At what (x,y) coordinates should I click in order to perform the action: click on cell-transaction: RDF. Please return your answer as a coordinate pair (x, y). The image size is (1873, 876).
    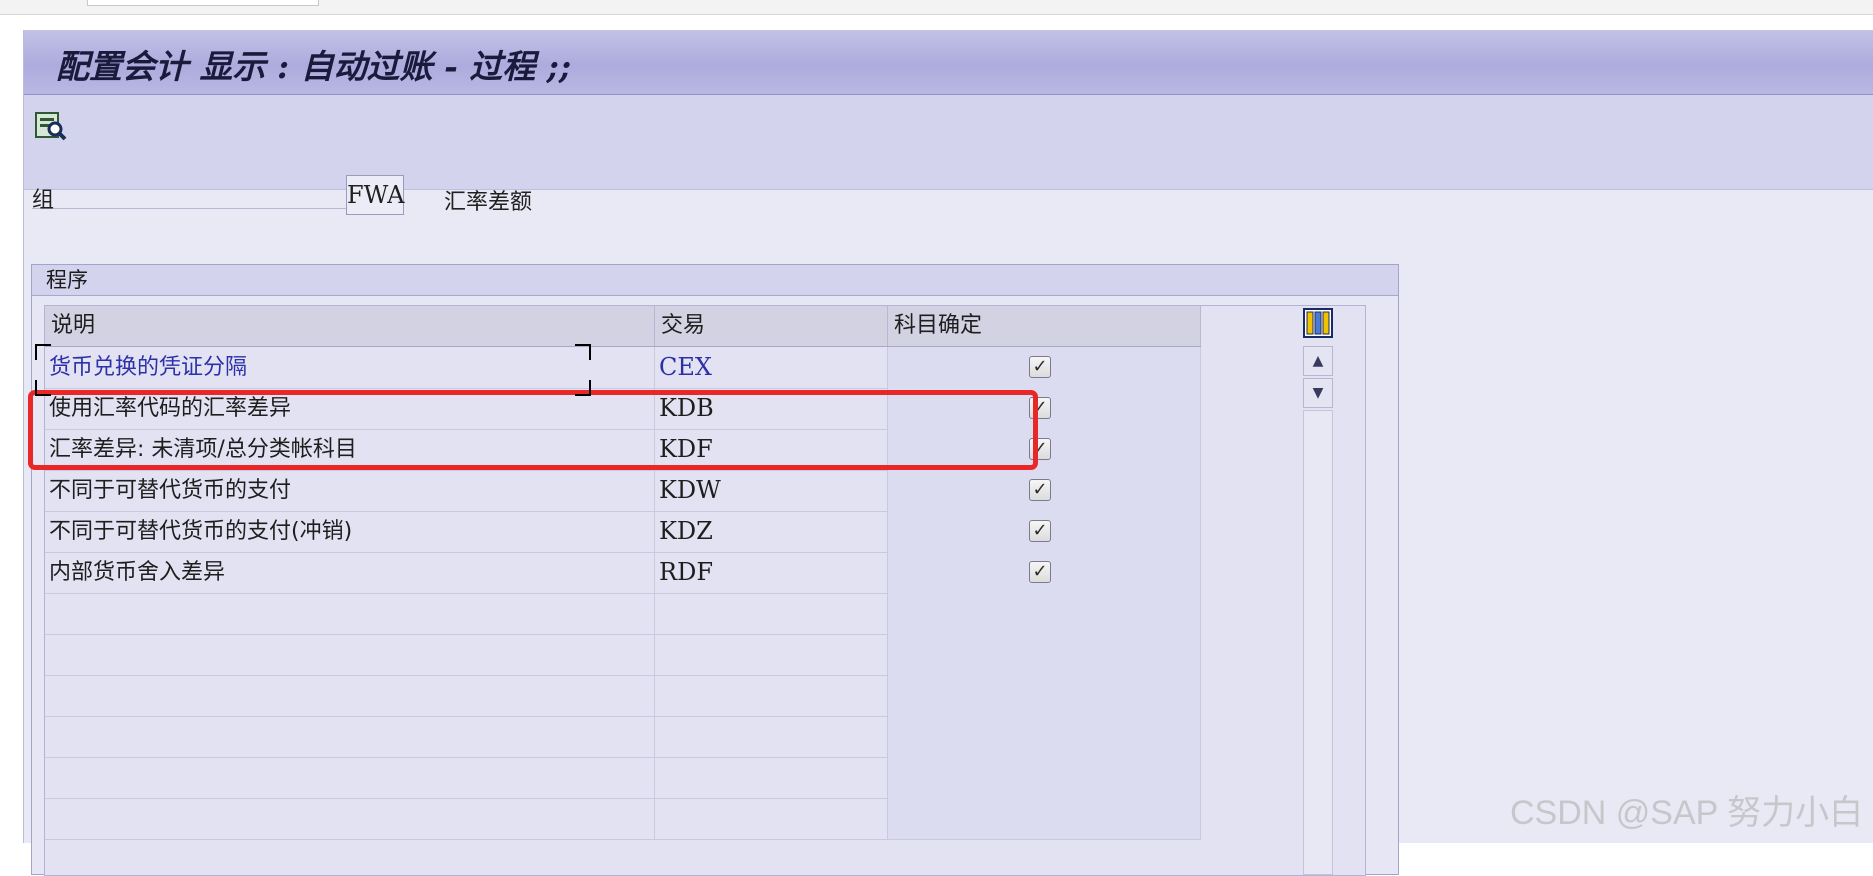
    Looking at the image, I should click on (771, 572).